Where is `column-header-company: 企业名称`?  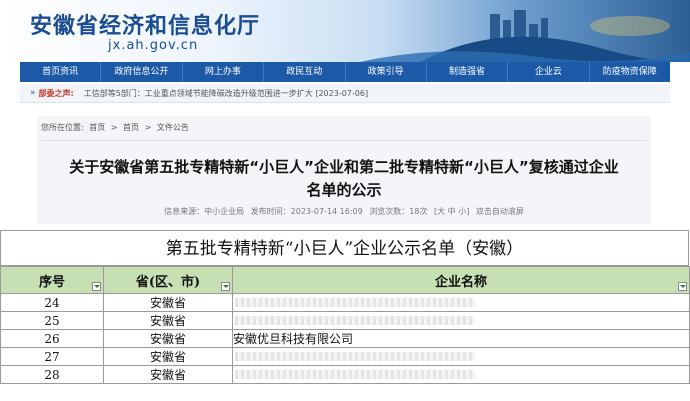
column-header-company: 企业名称 is located at coordinates (461, 280).